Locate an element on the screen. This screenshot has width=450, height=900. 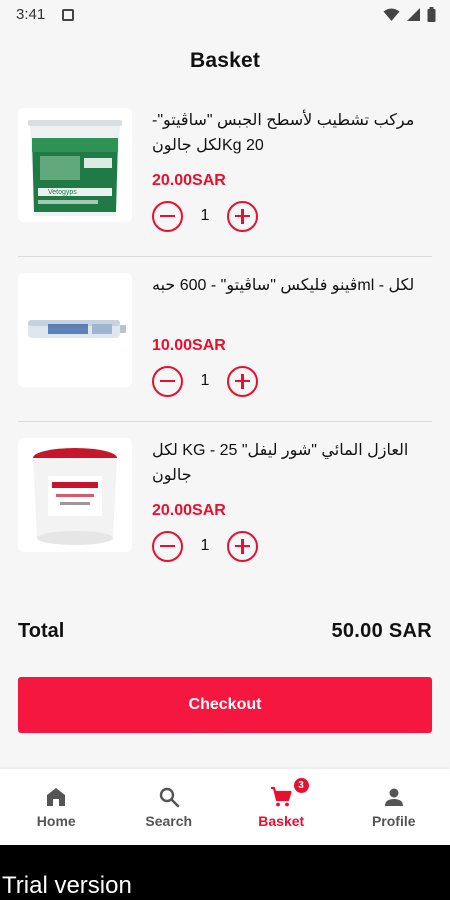
nav-search-label: Search is located at coordinates (169, 821).